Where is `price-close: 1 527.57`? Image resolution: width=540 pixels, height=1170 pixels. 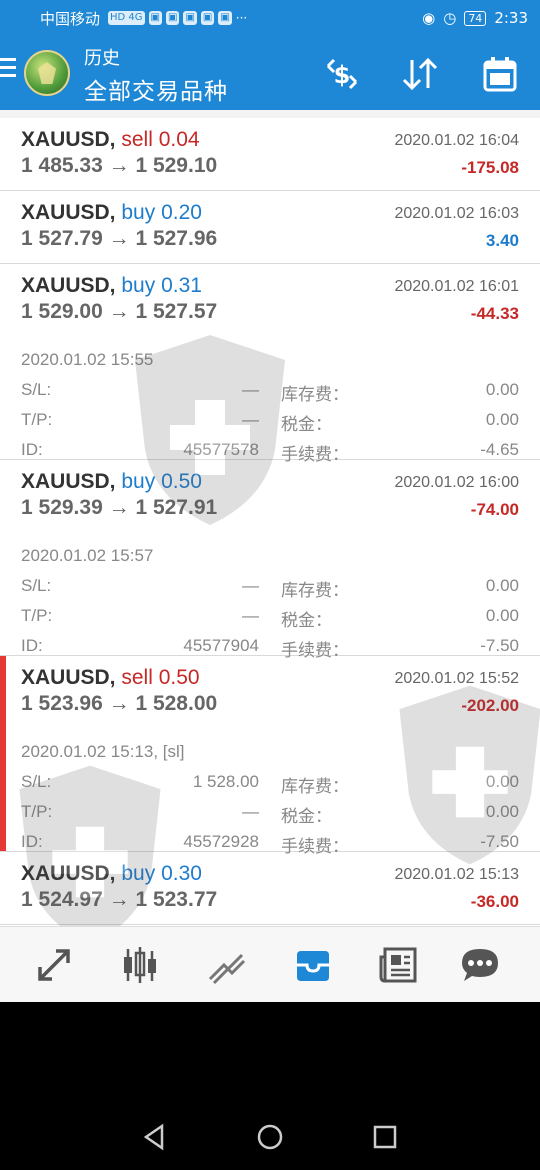 price-close: 1 527.57 is located at coordinates (176, 311).